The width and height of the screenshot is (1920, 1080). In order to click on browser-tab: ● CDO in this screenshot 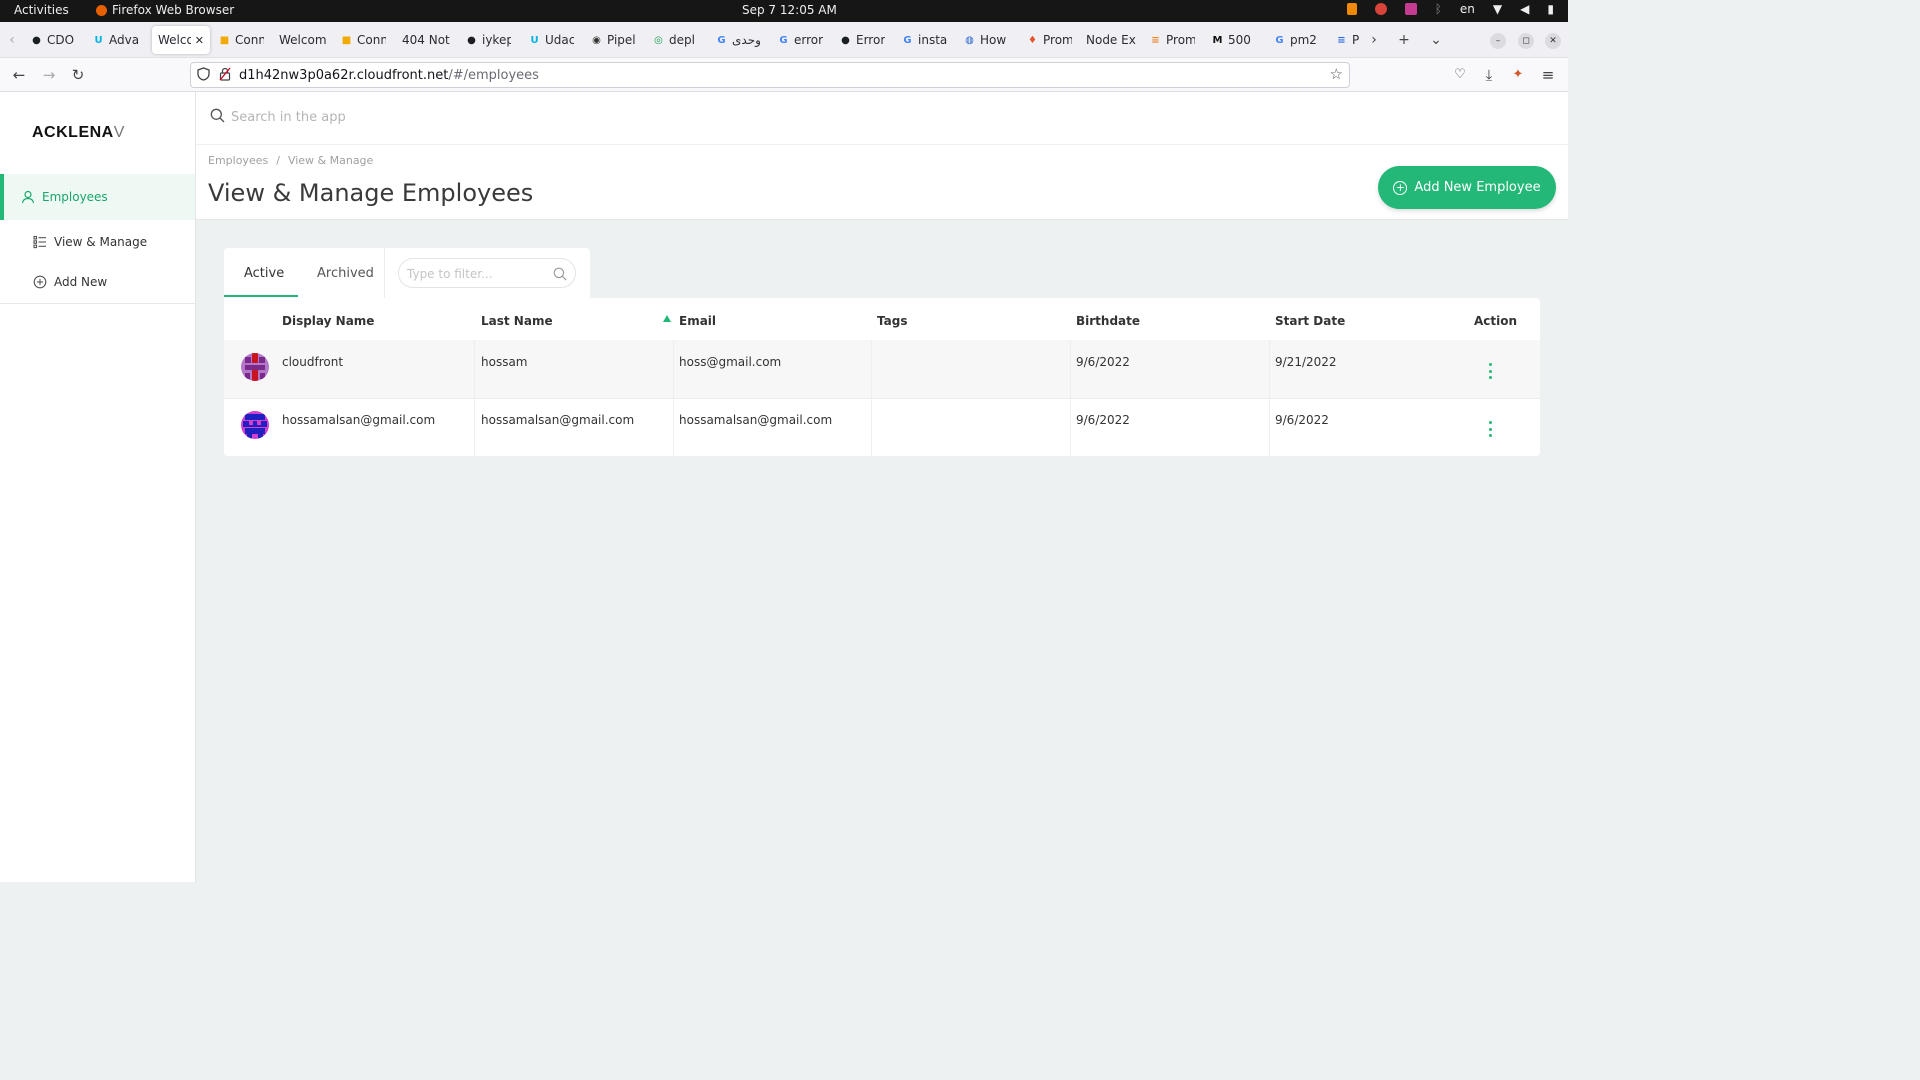, I will do `click(54, 40)`.